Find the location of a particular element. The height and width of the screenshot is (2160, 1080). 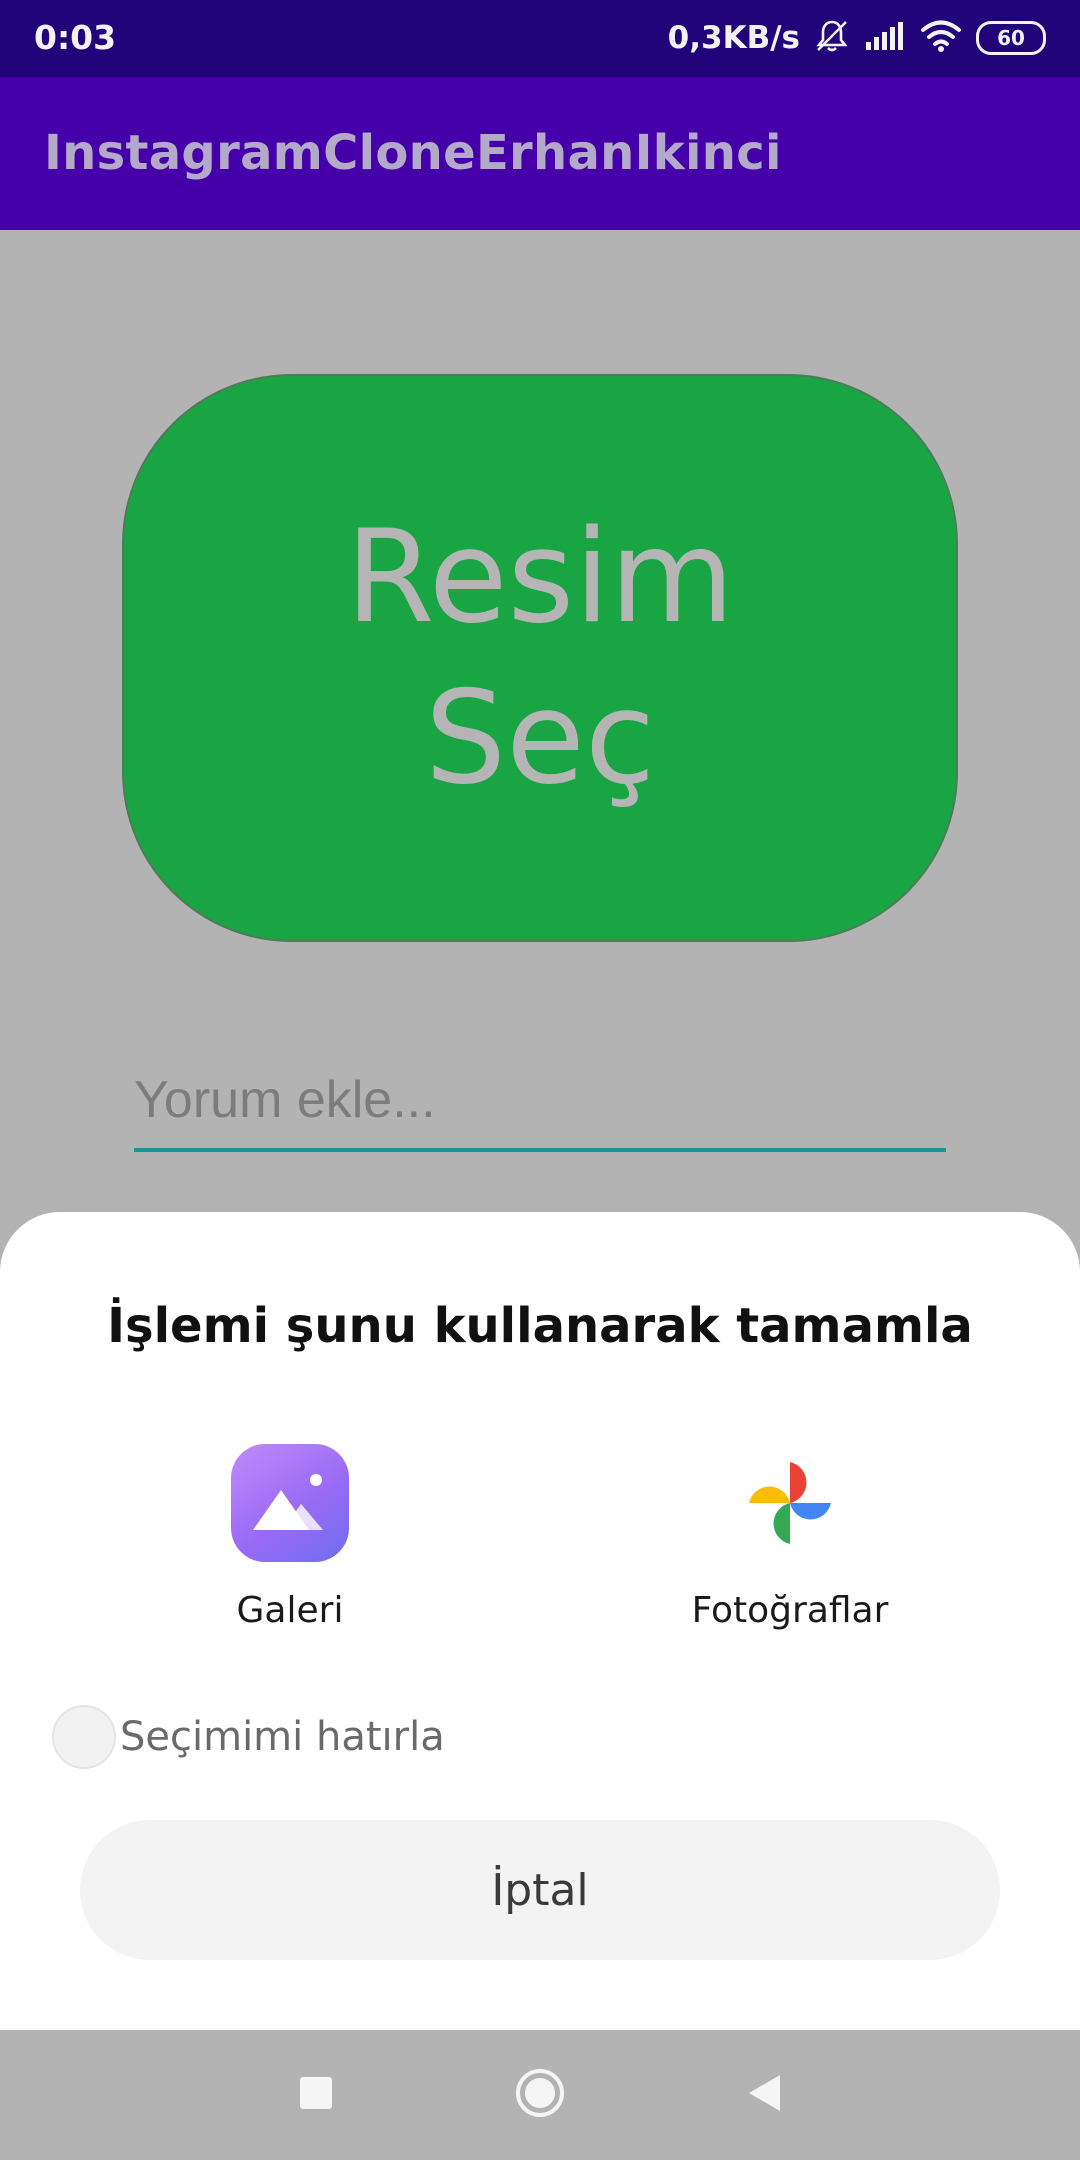

status-icons: 0,3KB/s 60 is located at coordinates (857, 38).